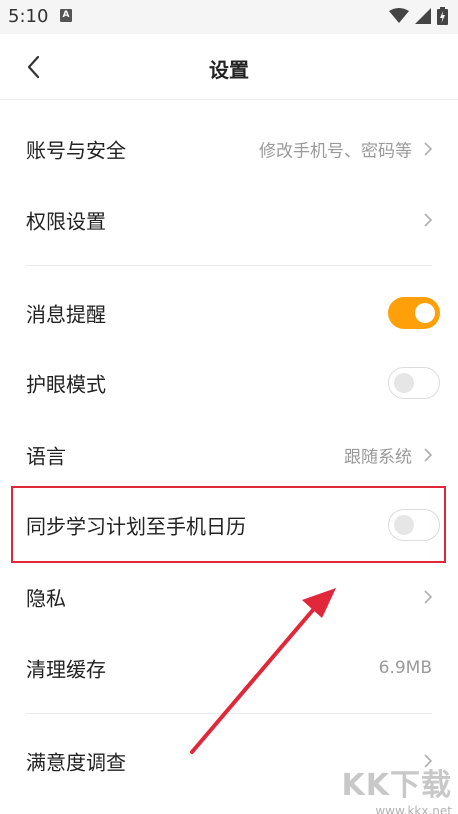  I want to click on annotation-arrow, so click(263, 671).